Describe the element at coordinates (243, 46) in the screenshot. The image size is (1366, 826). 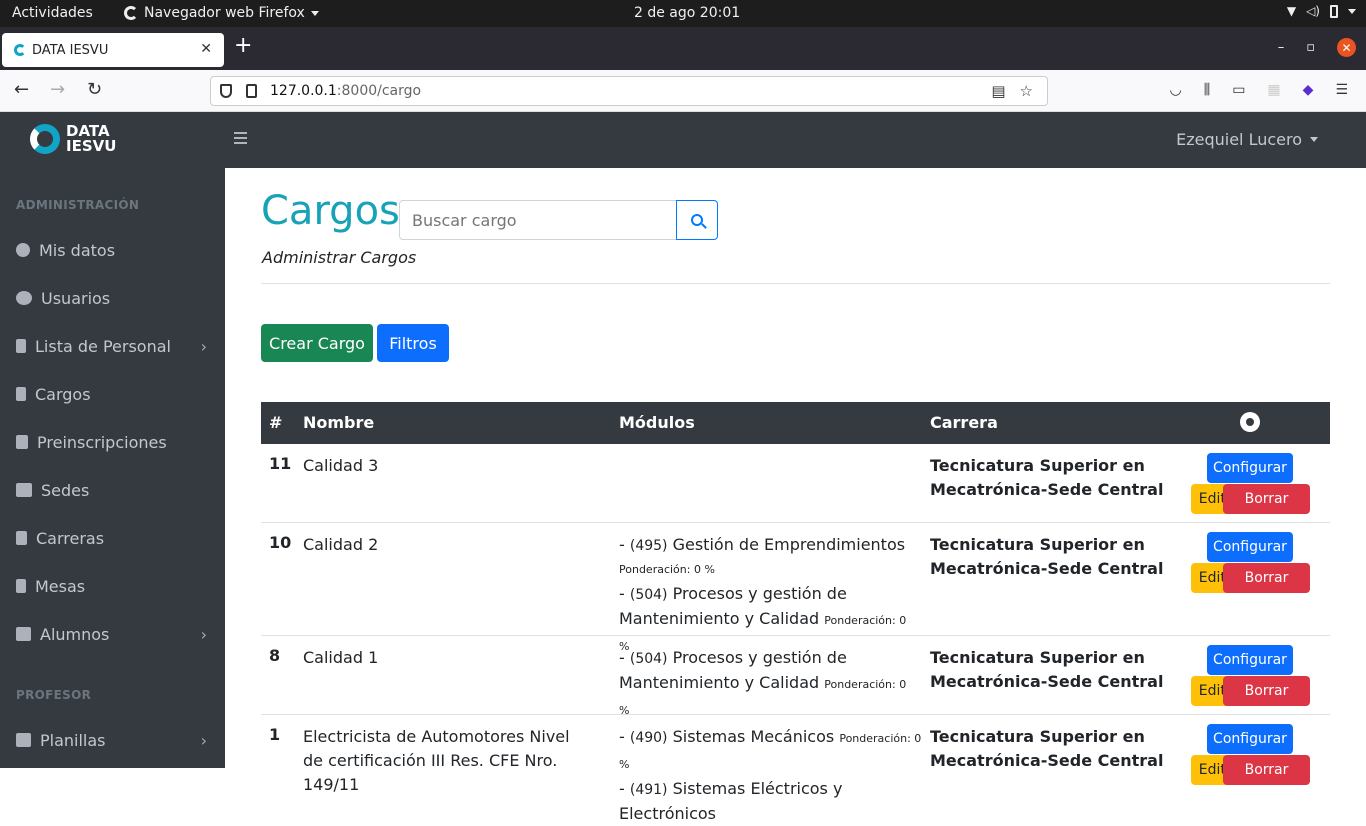
I see `new-tab-icon: +` at that location.